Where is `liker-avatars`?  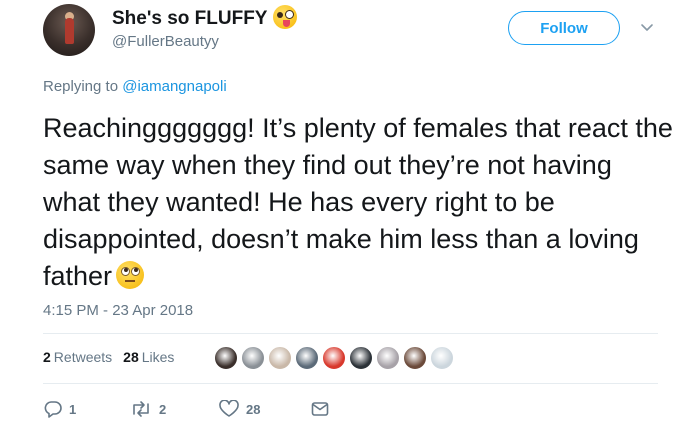
liker-avatars is located at coordinates (334, 358).